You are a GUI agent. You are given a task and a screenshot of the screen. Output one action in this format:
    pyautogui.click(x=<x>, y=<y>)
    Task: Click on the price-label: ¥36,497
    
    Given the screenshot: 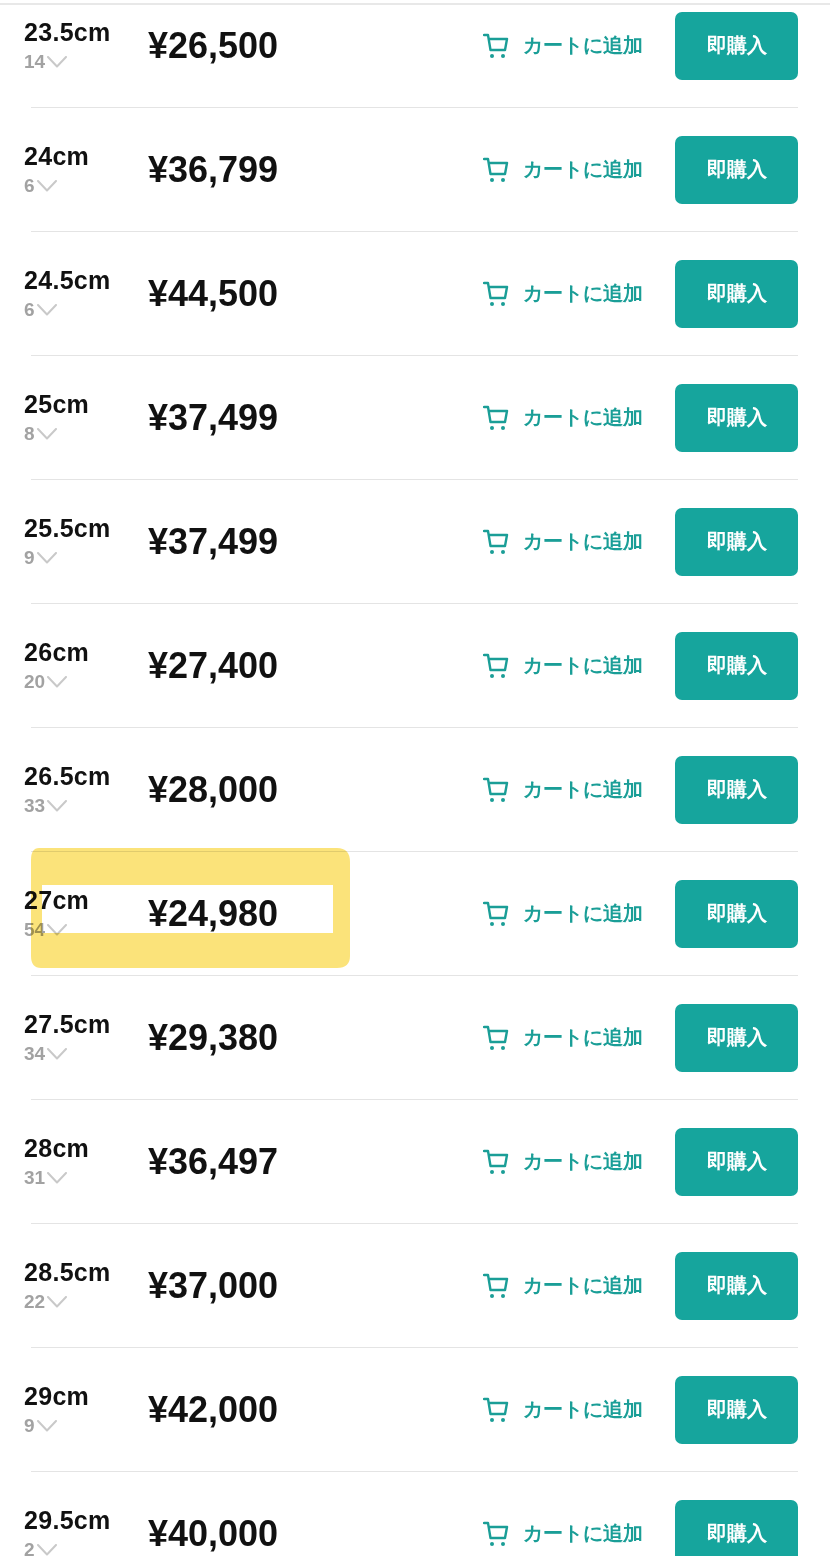 What is the action you would take?
    pyautogui.click(x=213, y=1161)
    